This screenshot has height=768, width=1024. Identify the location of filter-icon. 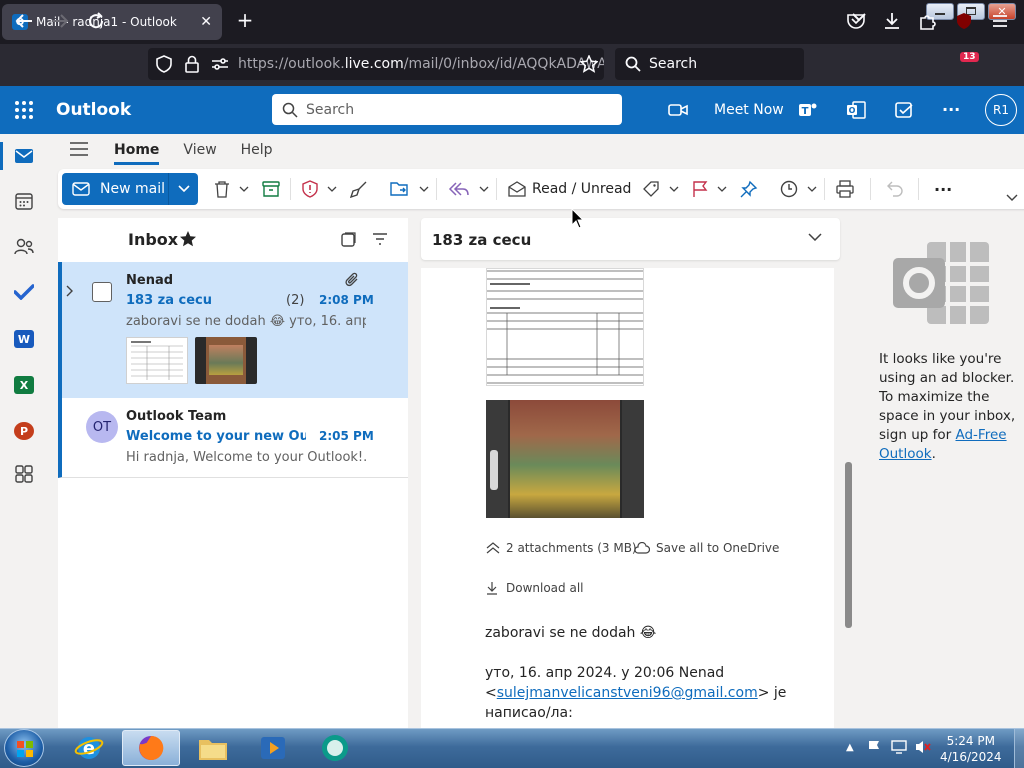
(380, 239).